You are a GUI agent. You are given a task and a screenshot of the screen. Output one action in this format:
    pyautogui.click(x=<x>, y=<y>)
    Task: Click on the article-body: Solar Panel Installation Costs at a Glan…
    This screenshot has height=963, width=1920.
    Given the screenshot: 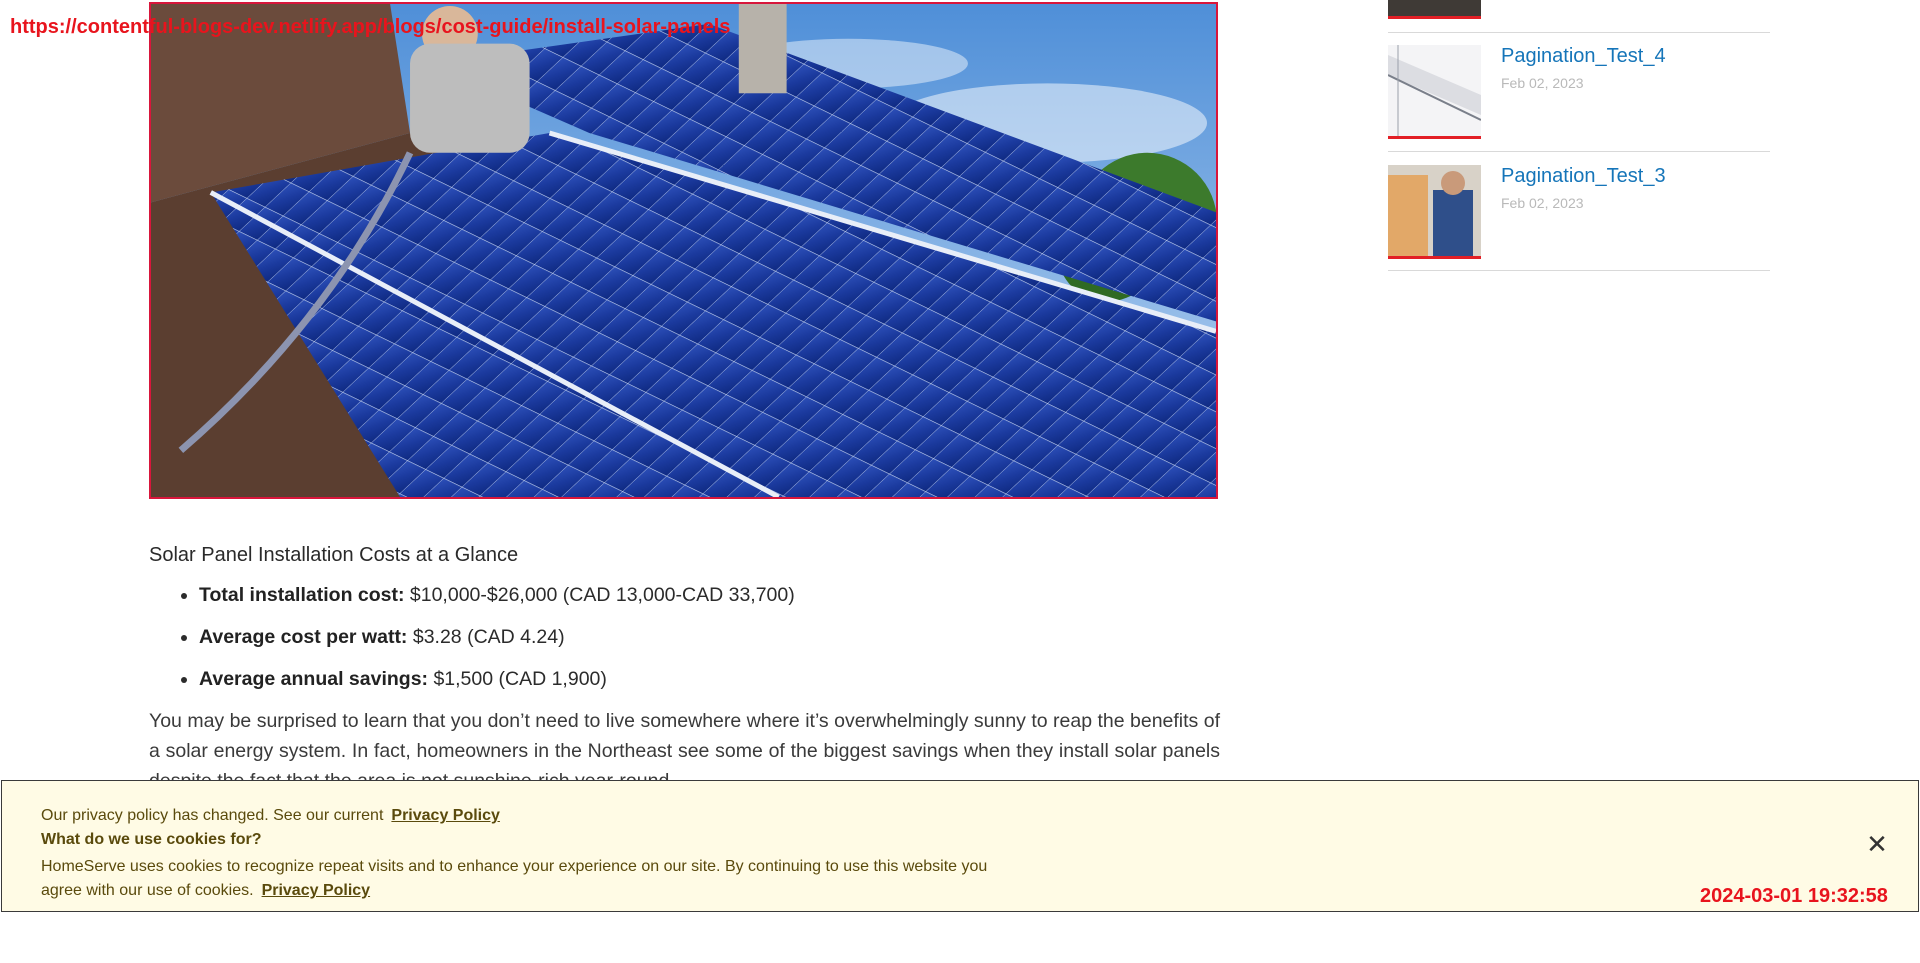 What is the action you would take?
    pyautogui.click(x=684, y=668)
    